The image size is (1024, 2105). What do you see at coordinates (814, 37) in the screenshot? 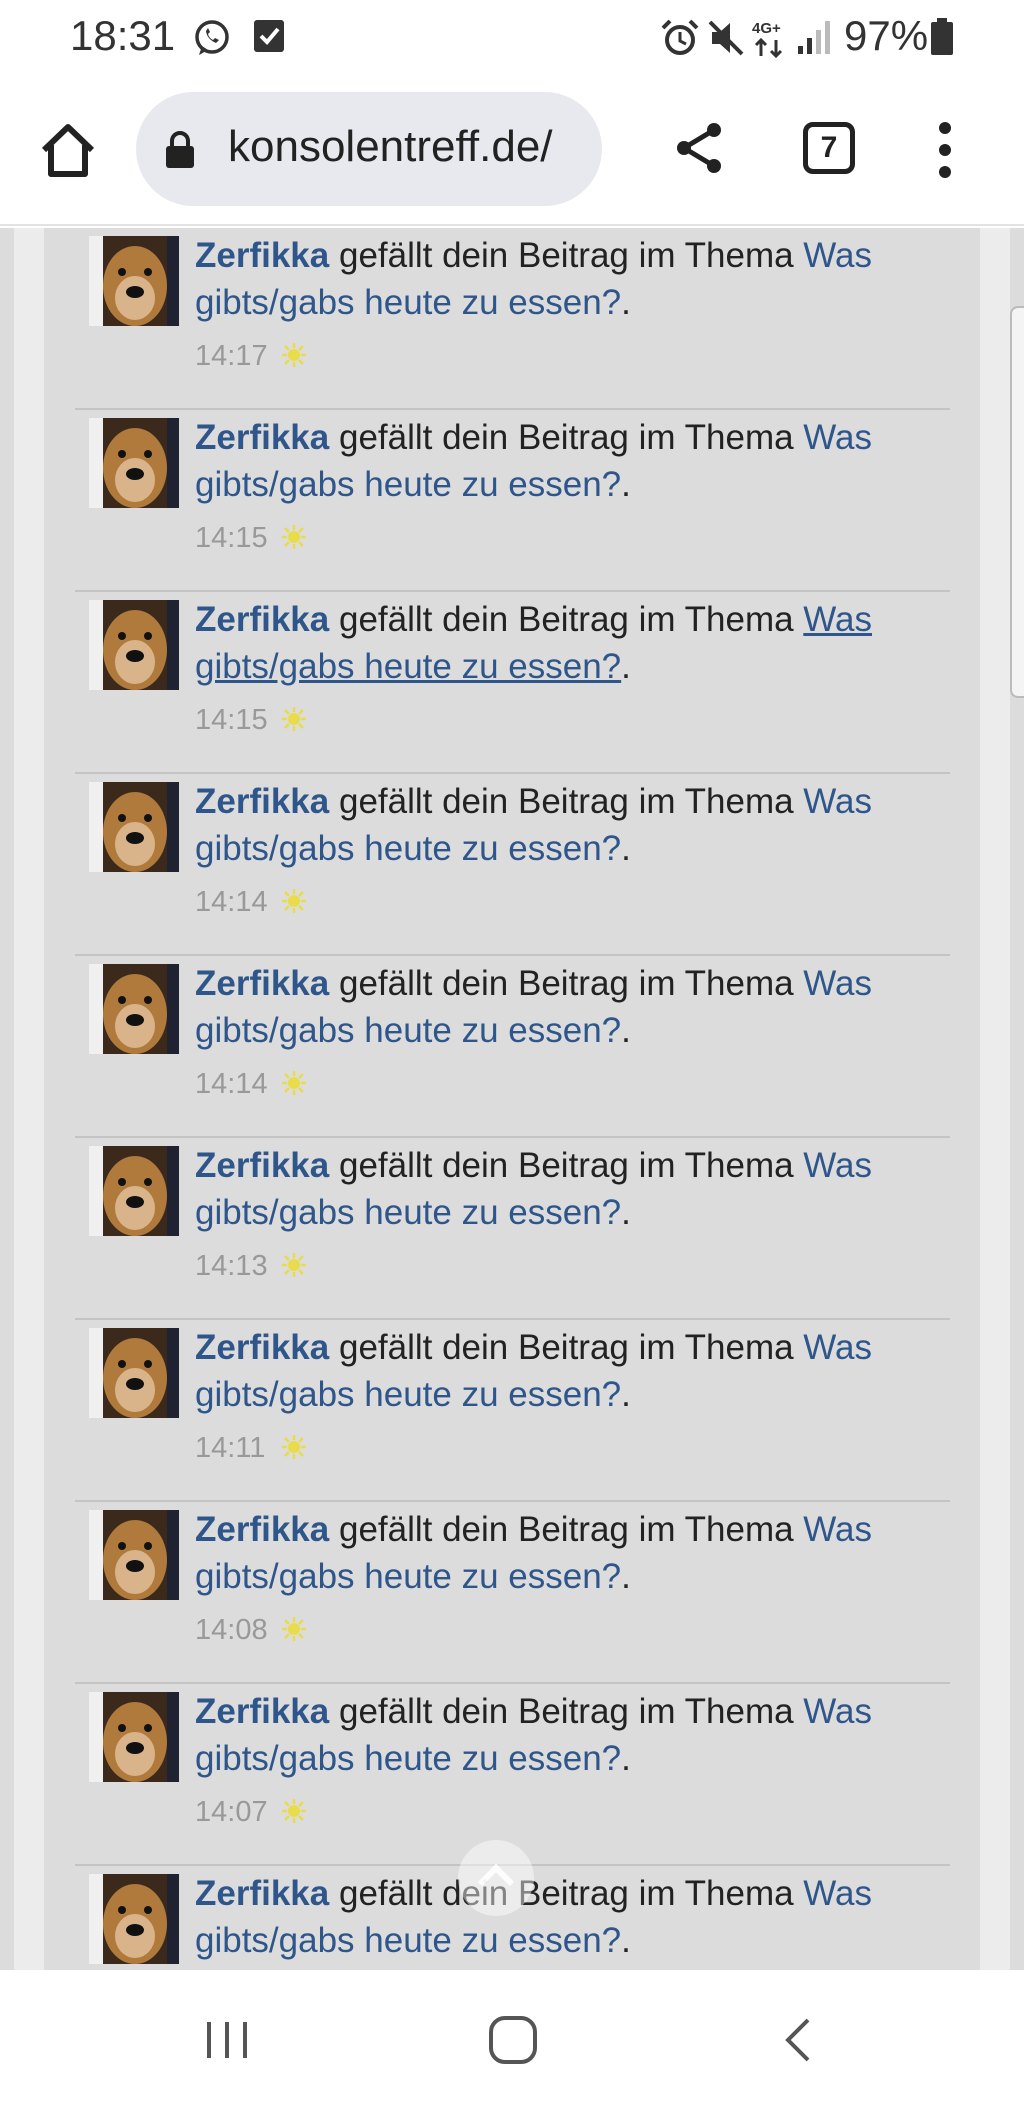
I see `signal-icon` at bounding box center [814, 37].